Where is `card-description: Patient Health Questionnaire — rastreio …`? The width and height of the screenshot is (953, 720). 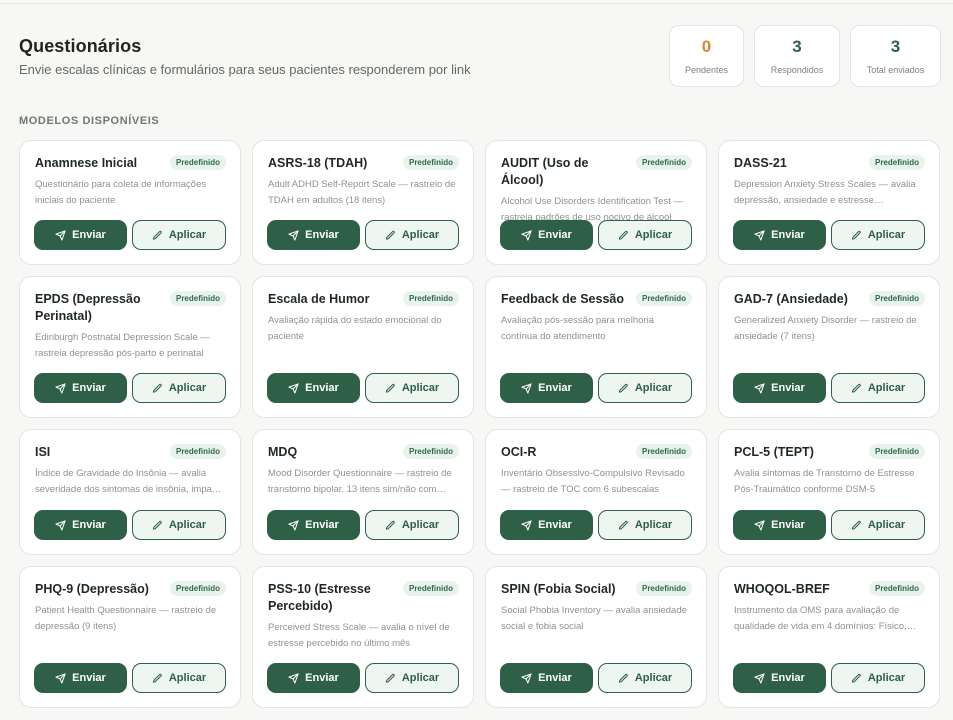 card-description: Patient Health Questionnaire — rastreio … is located at coordinates (126, 618).